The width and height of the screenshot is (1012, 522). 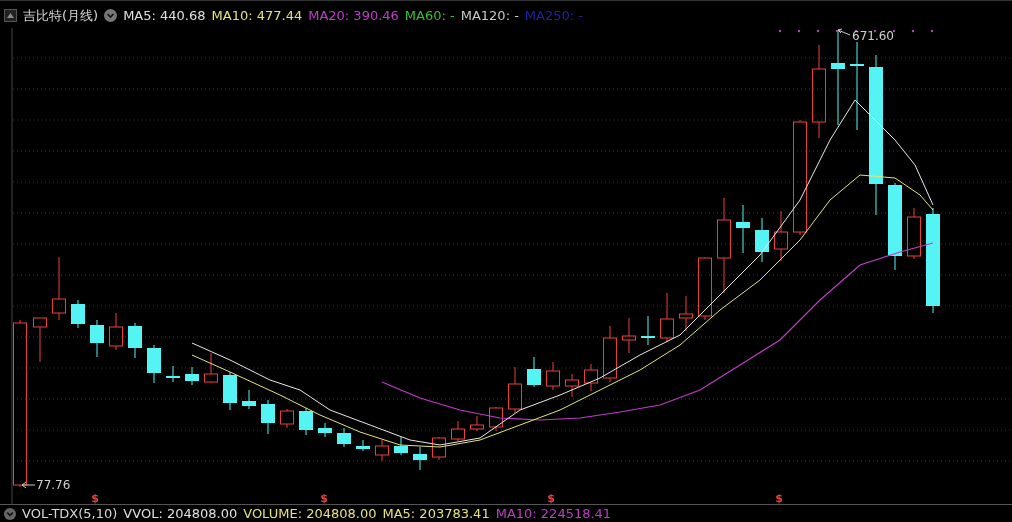 What do you see at coordinates (489, 15) in the screenshot?
I see `indicator-label: MA120: -` at bounding box center [489, 15].